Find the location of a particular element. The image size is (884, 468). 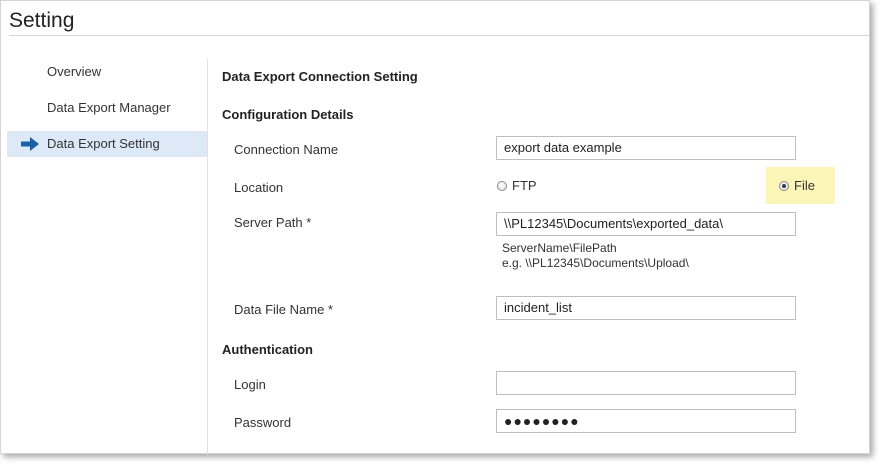

location-label: Location is located at coordinates (259, 187).